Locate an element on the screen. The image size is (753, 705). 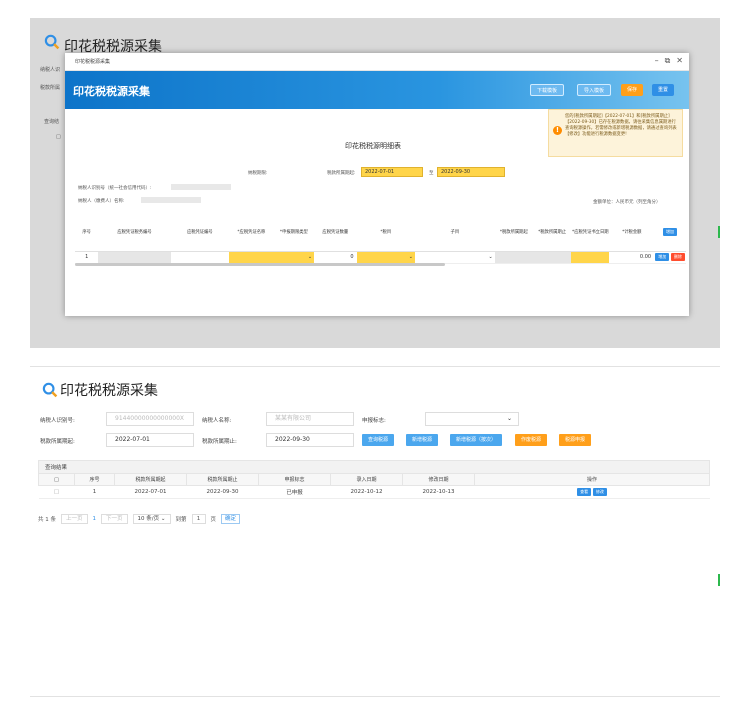
col-period-end: *税款所属期止 is located at coordinates (552, 232).